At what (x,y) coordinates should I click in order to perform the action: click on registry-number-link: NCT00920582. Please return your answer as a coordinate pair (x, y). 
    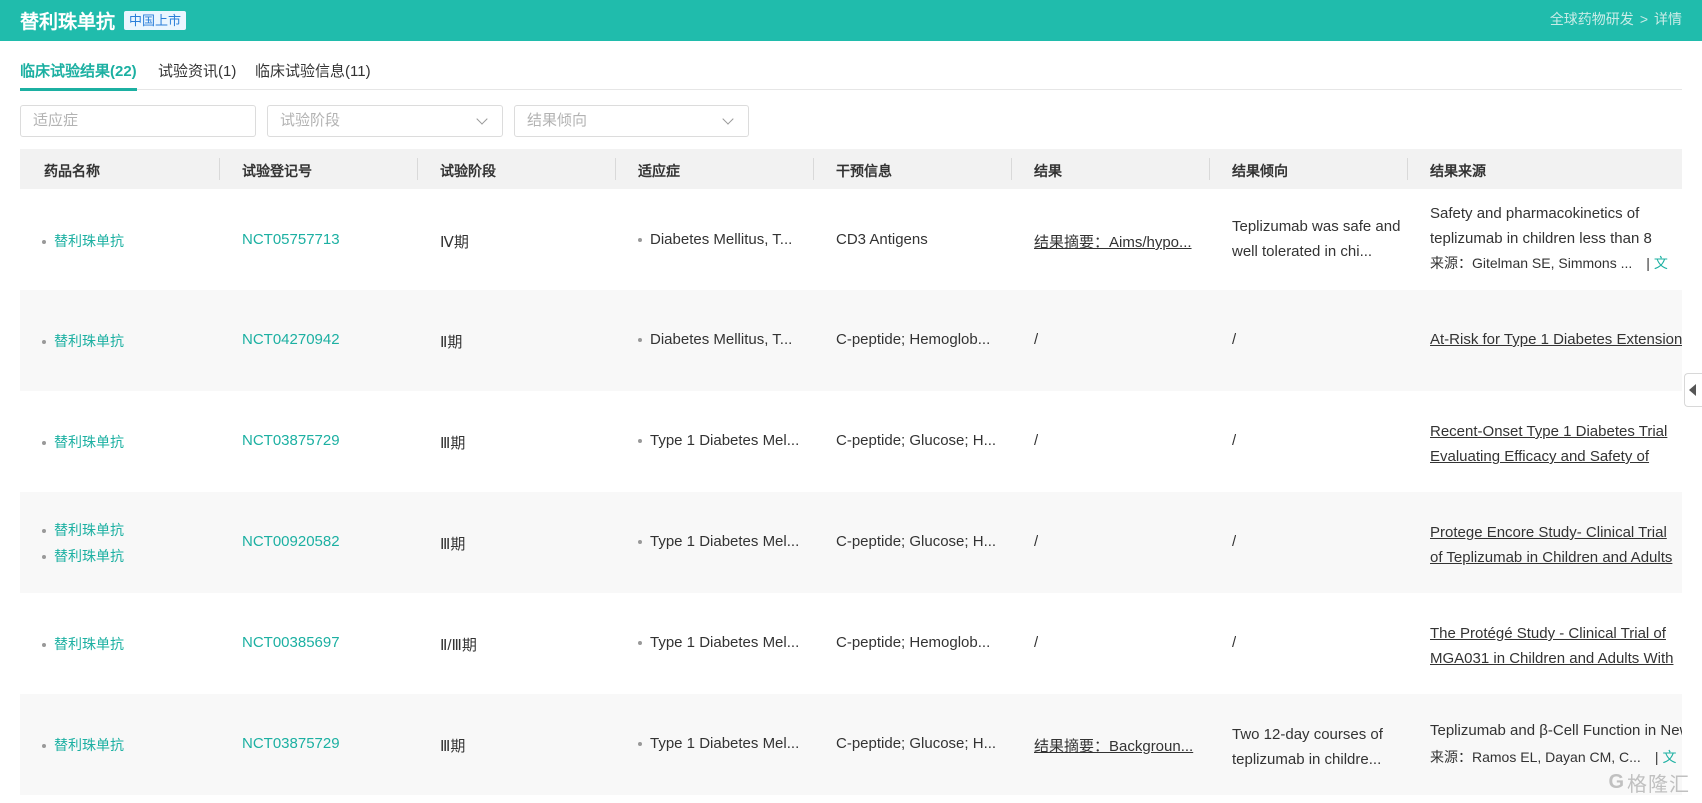
    Looking at the image, I should click on (291, 541).